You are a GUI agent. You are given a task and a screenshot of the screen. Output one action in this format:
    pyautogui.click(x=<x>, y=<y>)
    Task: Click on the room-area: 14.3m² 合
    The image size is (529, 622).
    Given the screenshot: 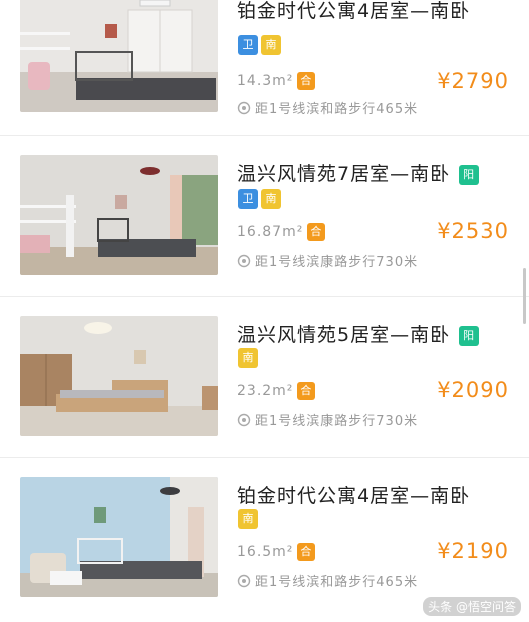 What is the action you would take?
    pyautogui.click(x=276, y=81)
    